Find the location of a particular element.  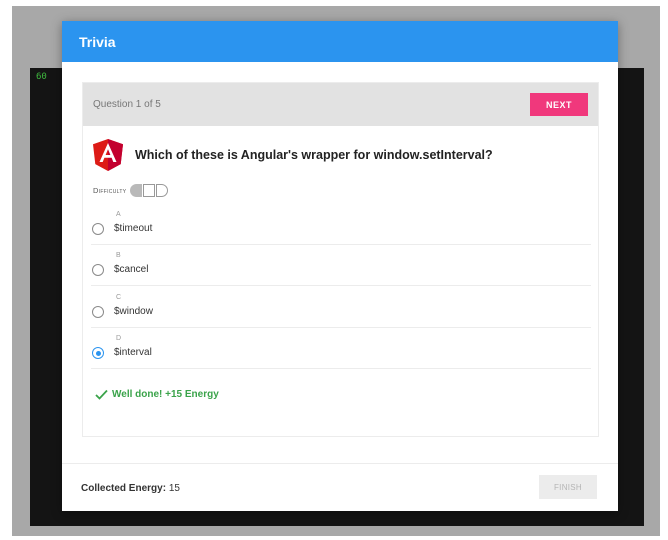

radio-button-selected is located at coordinates (98, 353).